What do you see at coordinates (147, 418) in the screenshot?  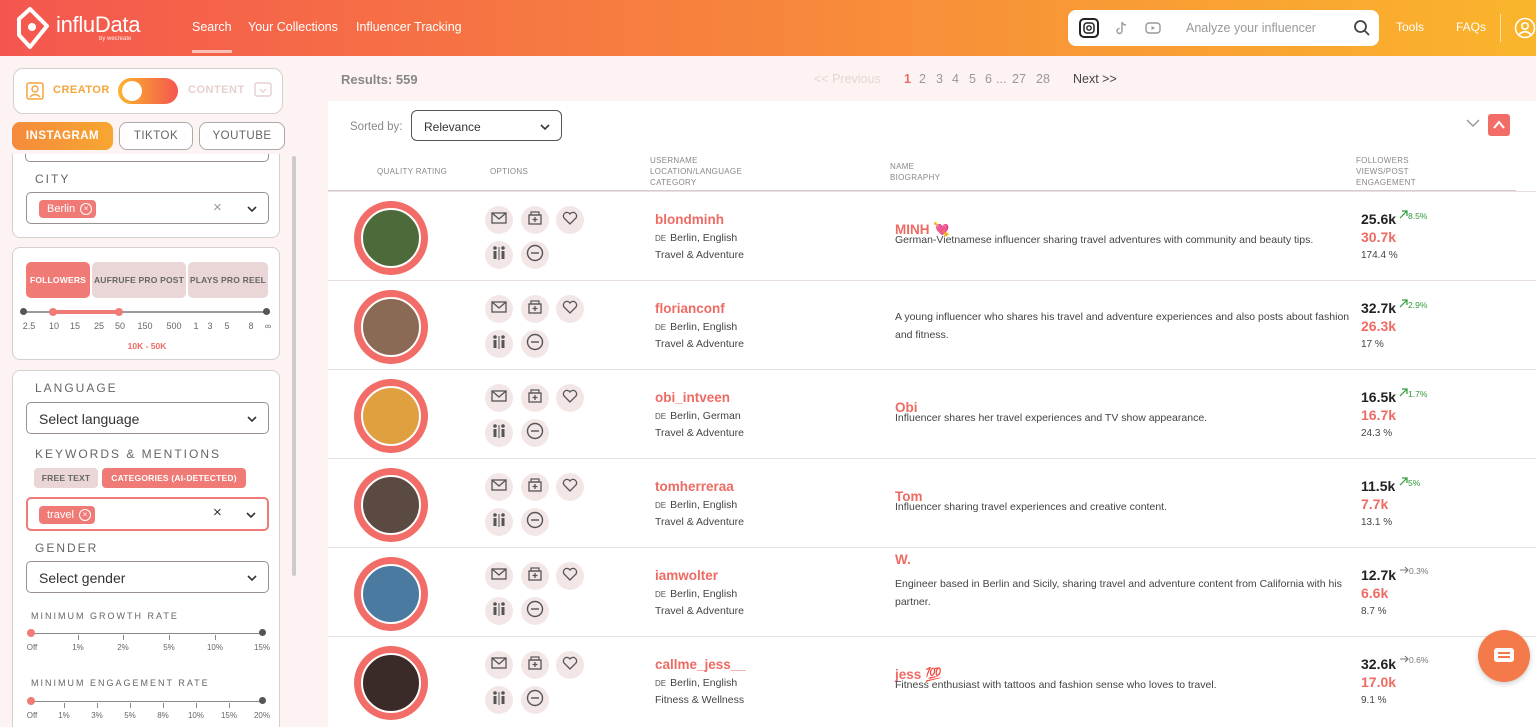 I see `language-select: Select language` at bounding box center [147, 418].